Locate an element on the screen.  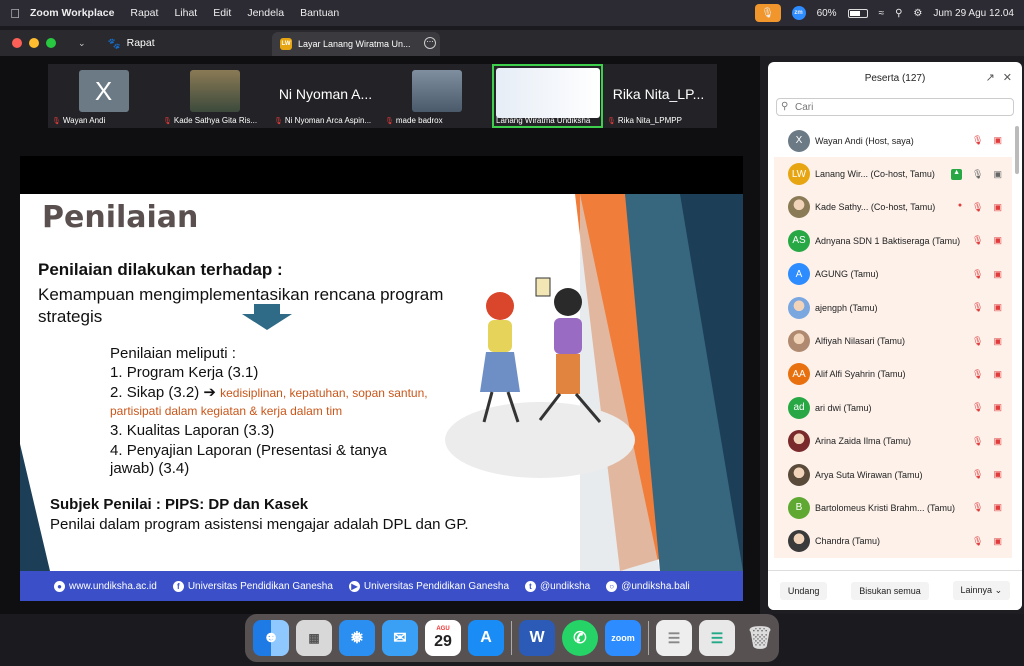
clock: Jum 29 Agu 12.04 is located at coordinates (973, 13).